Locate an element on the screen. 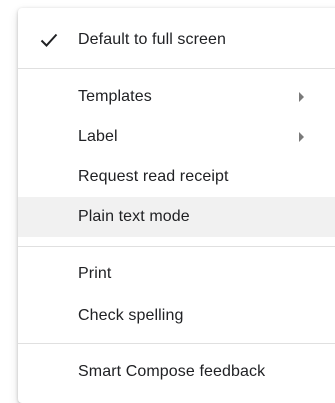  menu-item-label-submenu: Label is located at coordinates (176, 137).